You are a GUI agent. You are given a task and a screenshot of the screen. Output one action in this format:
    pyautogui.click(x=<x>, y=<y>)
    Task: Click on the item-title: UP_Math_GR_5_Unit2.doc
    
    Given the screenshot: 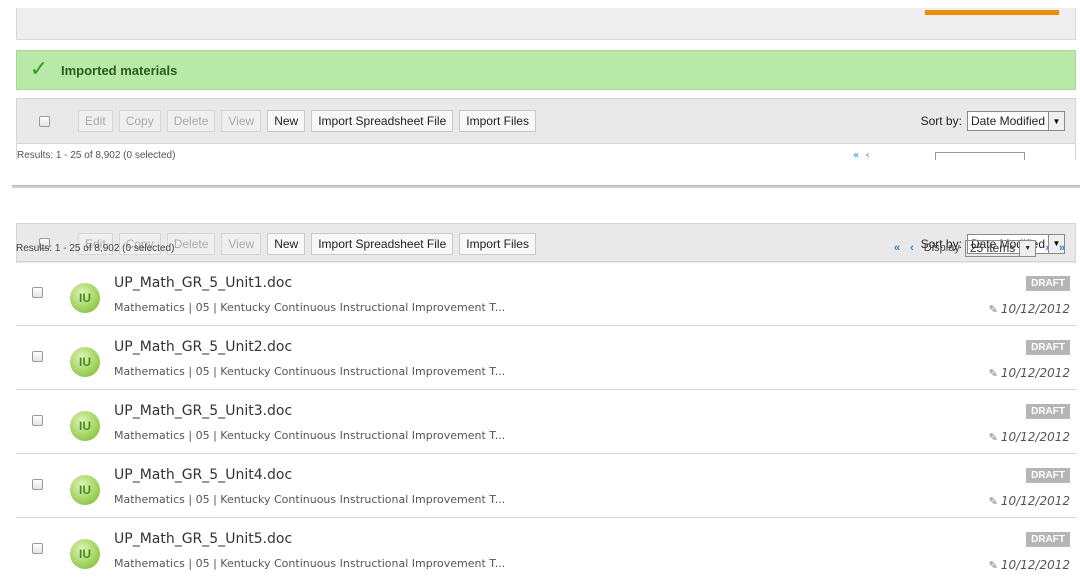 What is the action you would take?
    pyautogui.click(x=203, y=347)
    